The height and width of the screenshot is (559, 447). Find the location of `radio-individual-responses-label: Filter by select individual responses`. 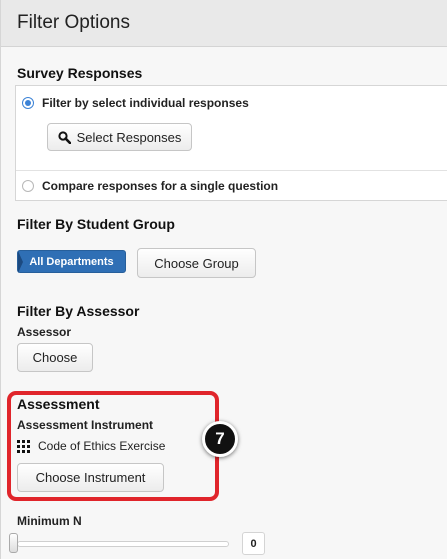

radio-individual-responses-label: Filter by select individual responses is located at coordinates (145, 103).